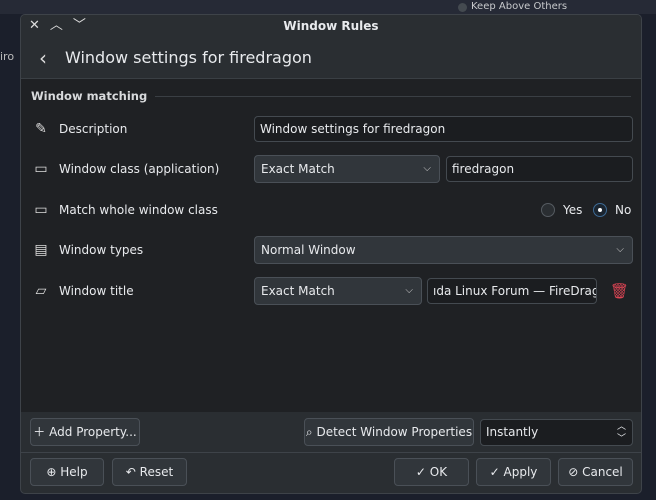  Describe the element at coordinates (67, 472) in the screenshot. I see `help-button: ⊕ Help` at that location.